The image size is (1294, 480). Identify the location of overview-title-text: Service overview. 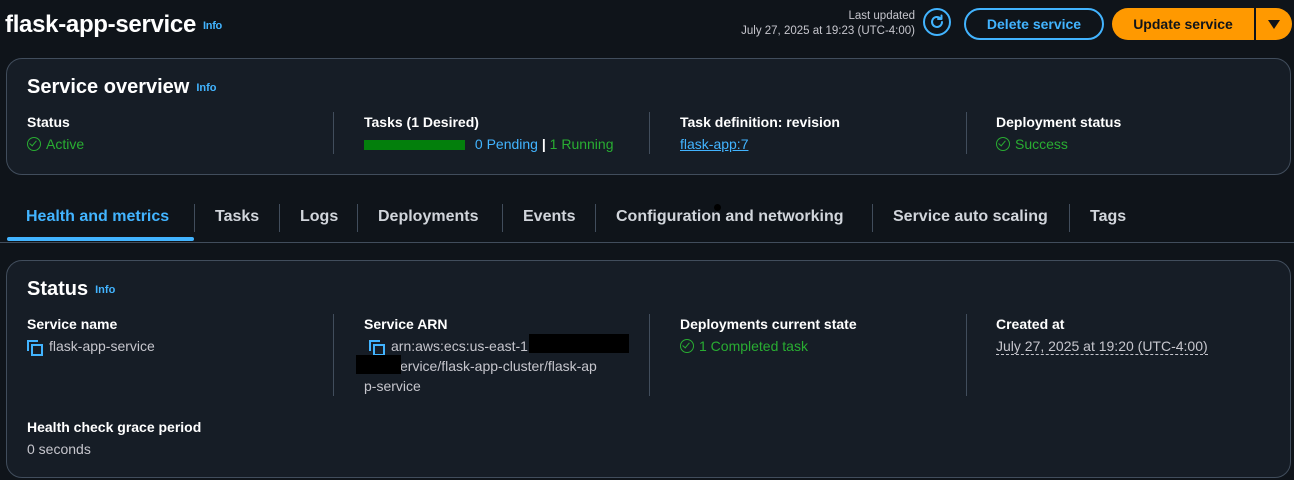
(108, 87).